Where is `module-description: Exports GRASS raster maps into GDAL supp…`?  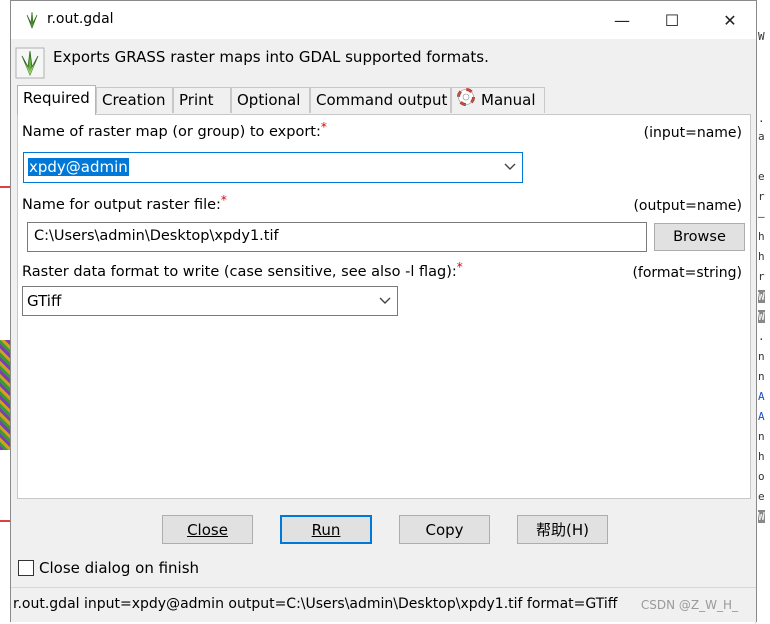 module-description: Exports GRASS raster maps into GDAL supp… is located at coordinates (271, 57).